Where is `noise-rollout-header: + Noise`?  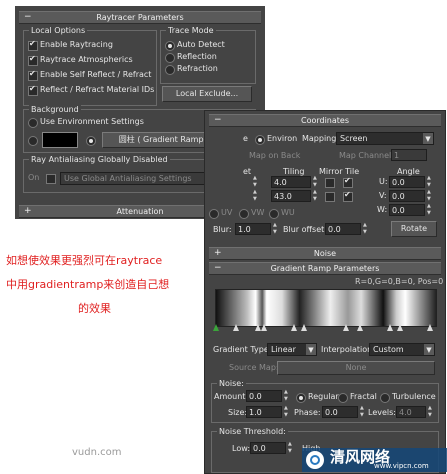 noise-rollout-header: + Noise is located at coordinates (325, 253).